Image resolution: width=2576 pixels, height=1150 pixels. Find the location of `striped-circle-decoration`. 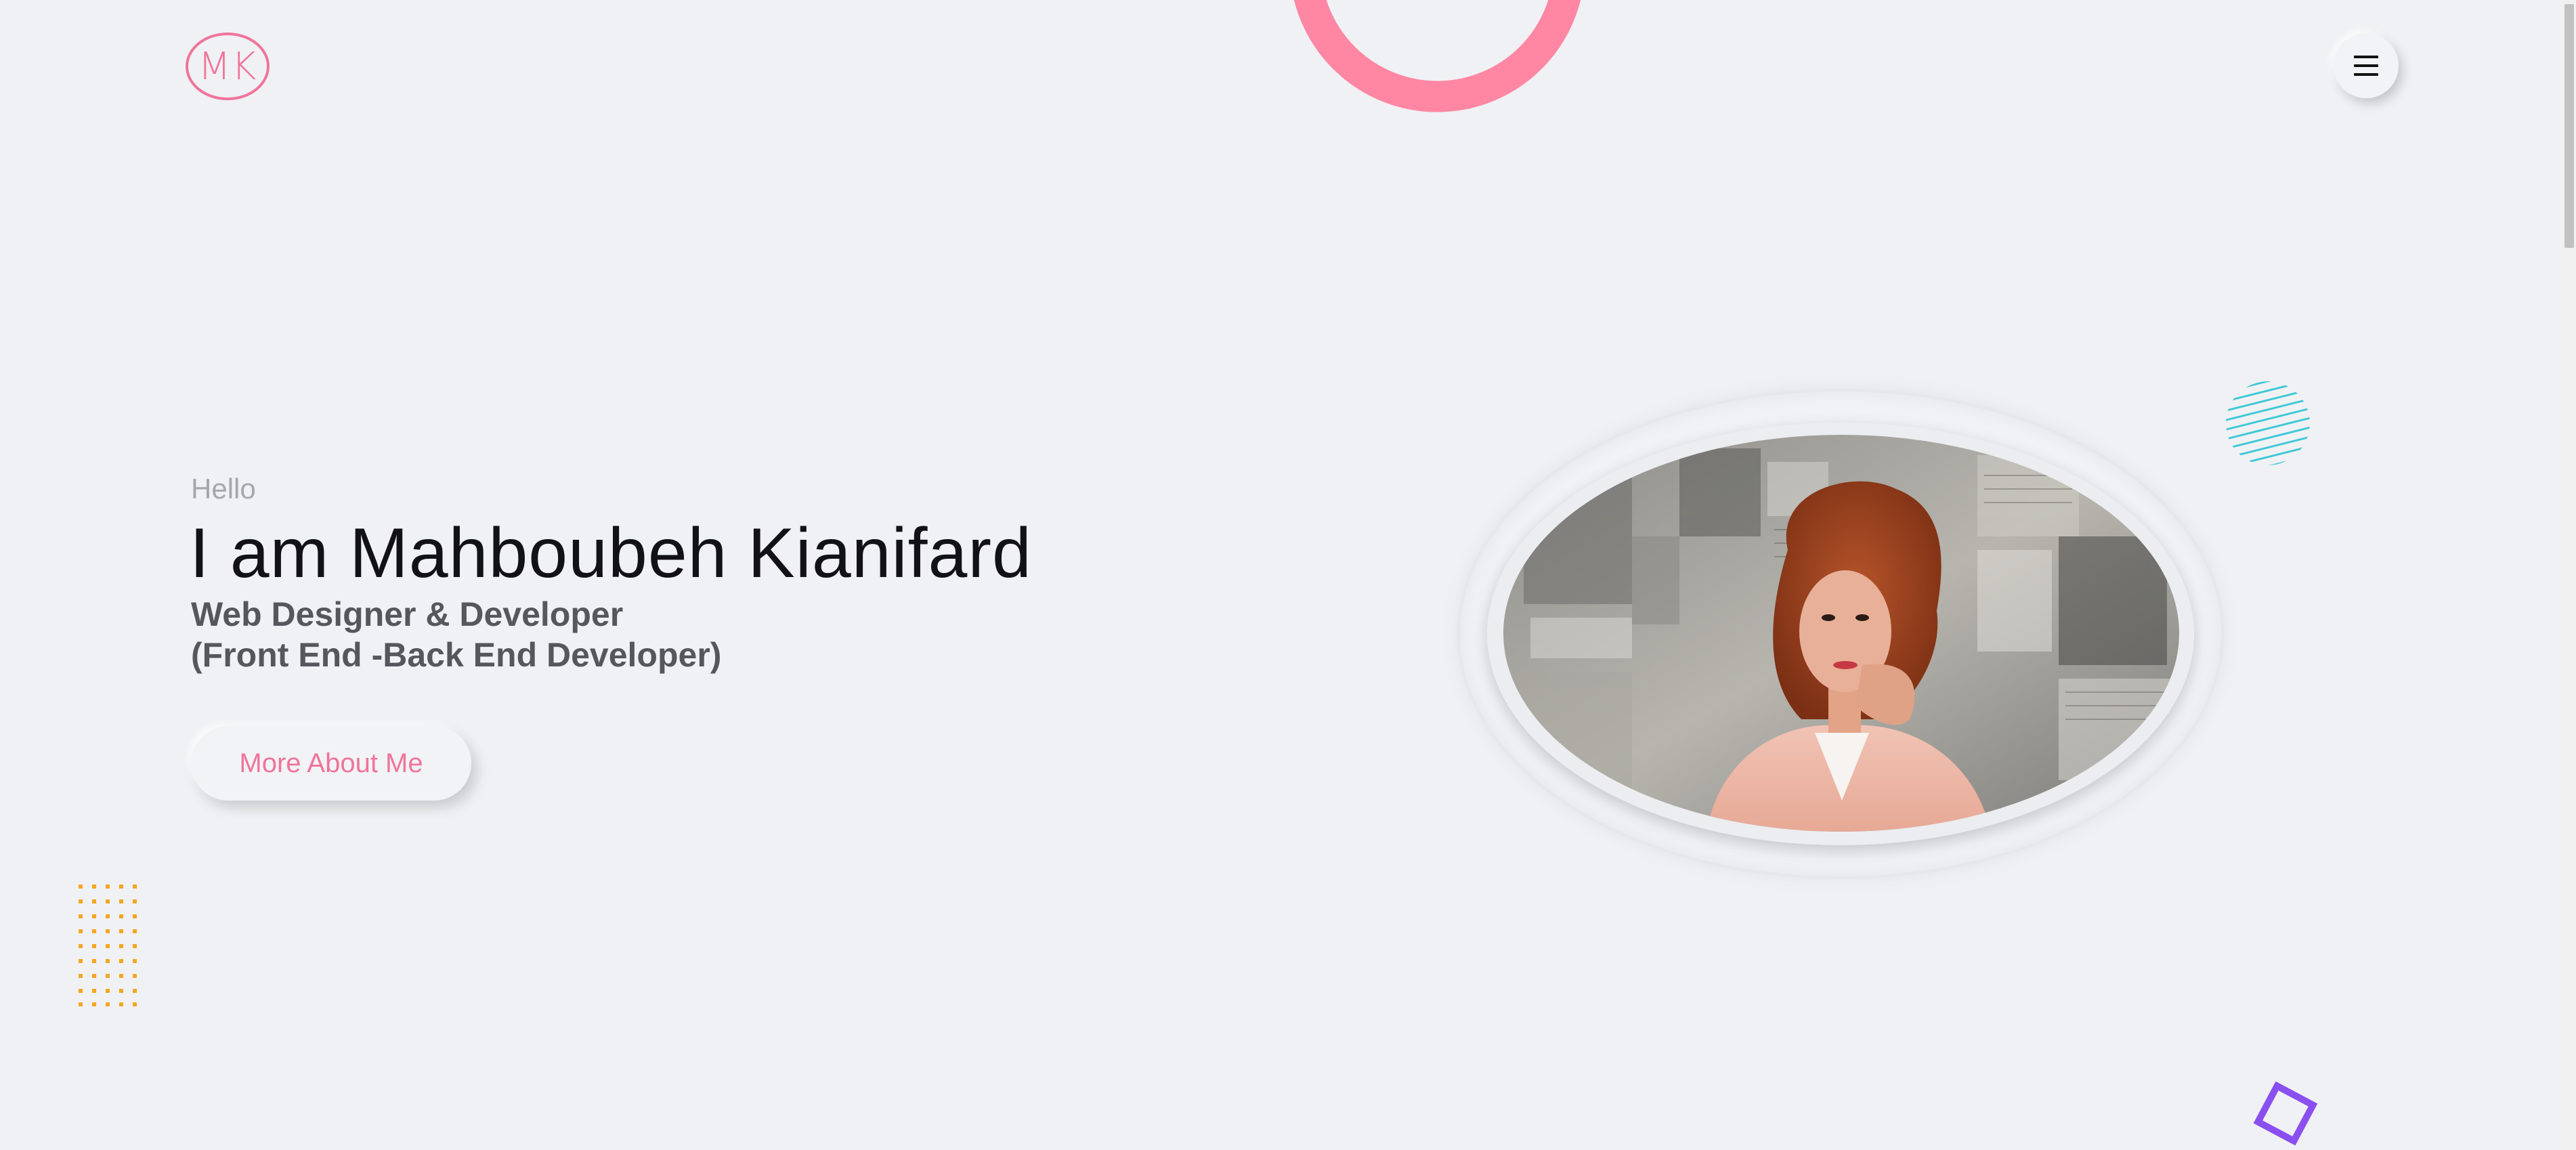

striped-circle-decoration is located at coordinates (2268, 423).